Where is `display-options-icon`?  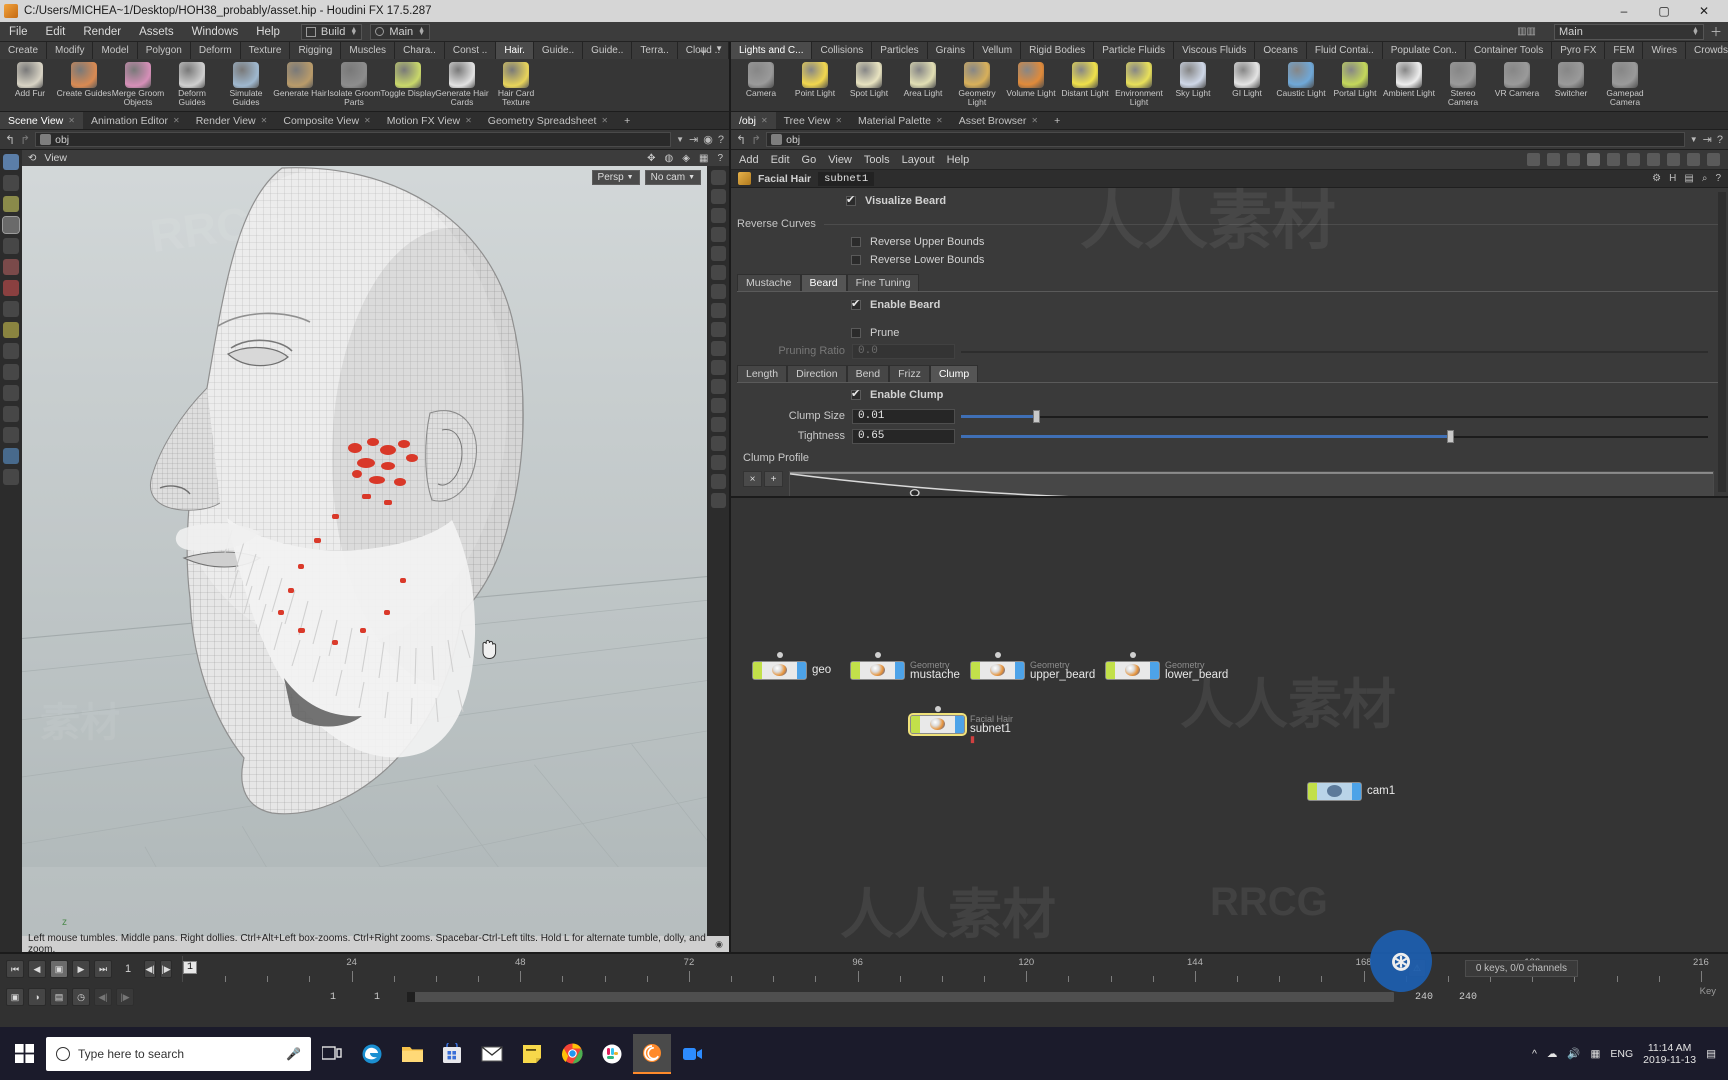
display-options-icon is located at coordinates (718, 177).